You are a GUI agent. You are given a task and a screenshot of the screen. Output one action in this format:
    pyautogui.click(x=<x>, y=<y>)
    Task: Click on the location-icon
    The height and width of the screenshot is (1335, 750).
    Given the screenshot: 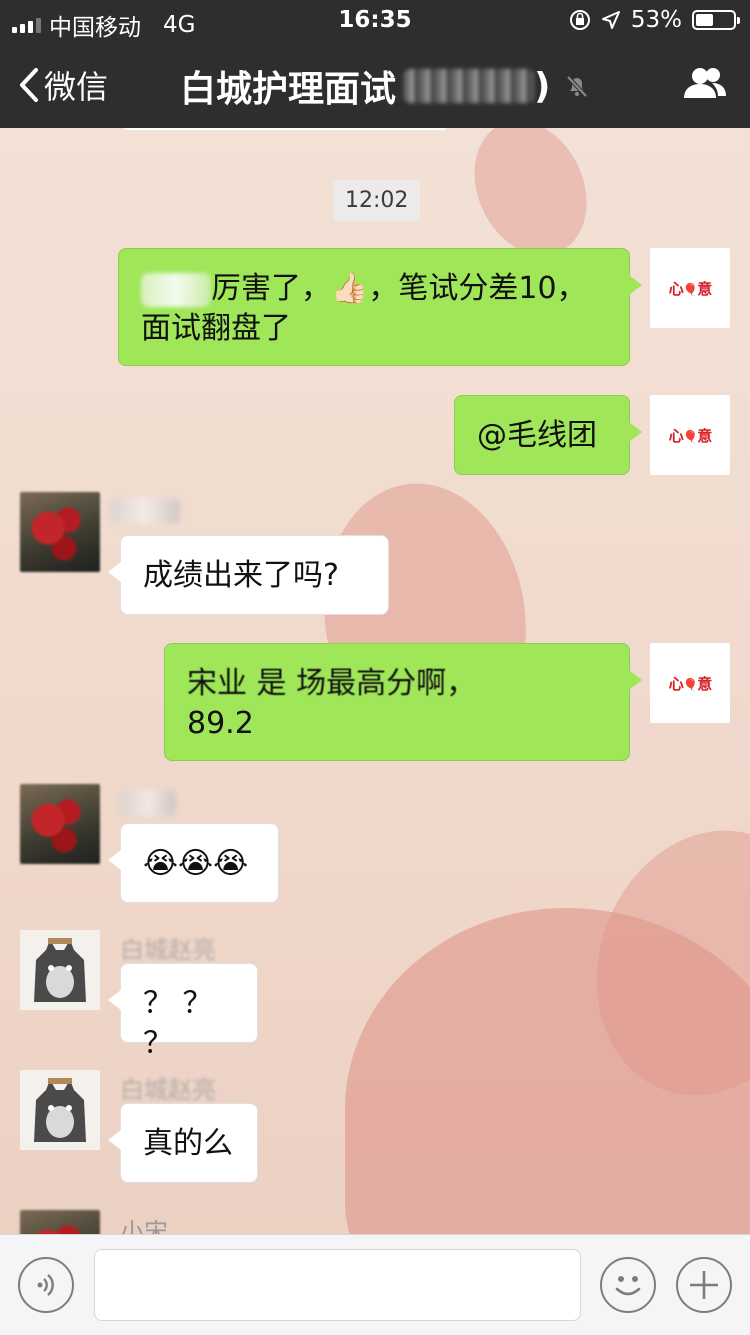 What is the action you would take?
    pyautogui.click(x=610, y=20)
    